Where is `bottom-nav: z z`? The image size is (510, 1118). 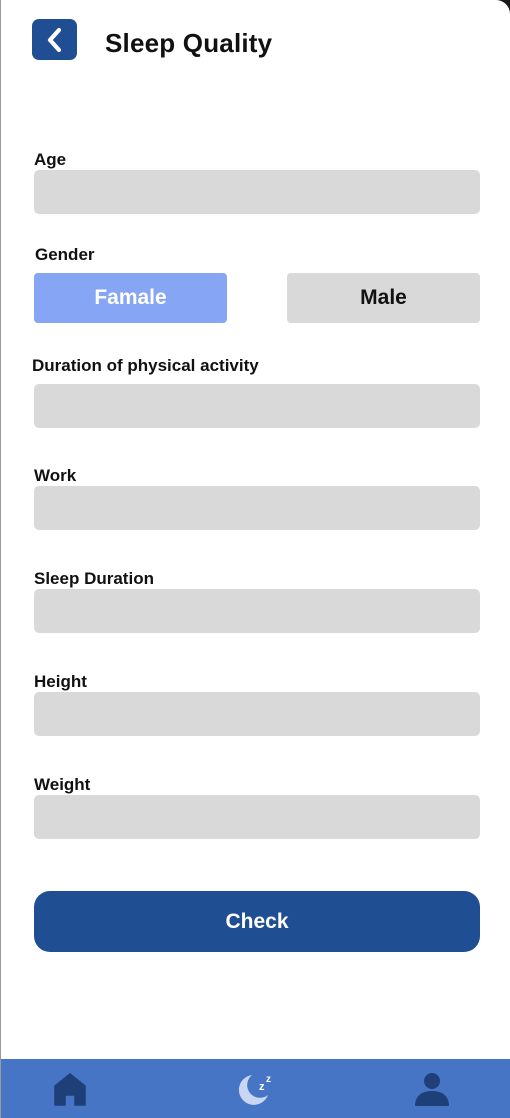
bottom-nav: z z is located at coordinates (255, 1088).